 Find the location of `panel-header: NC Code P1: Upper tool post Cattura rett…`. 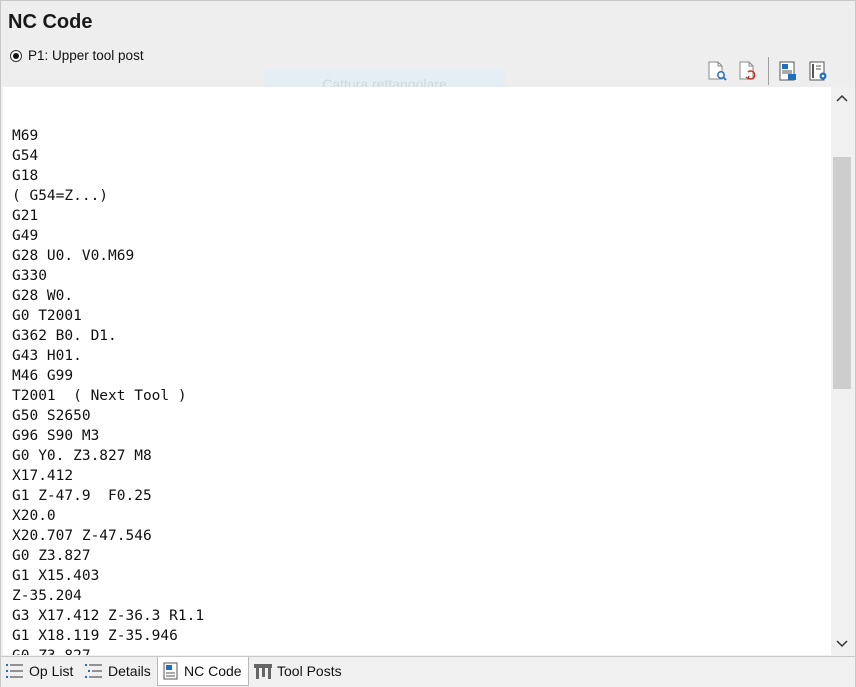

panel-header: NC Code P1: Upper tool post Cattura rett… is located at coordinates (428, 48).